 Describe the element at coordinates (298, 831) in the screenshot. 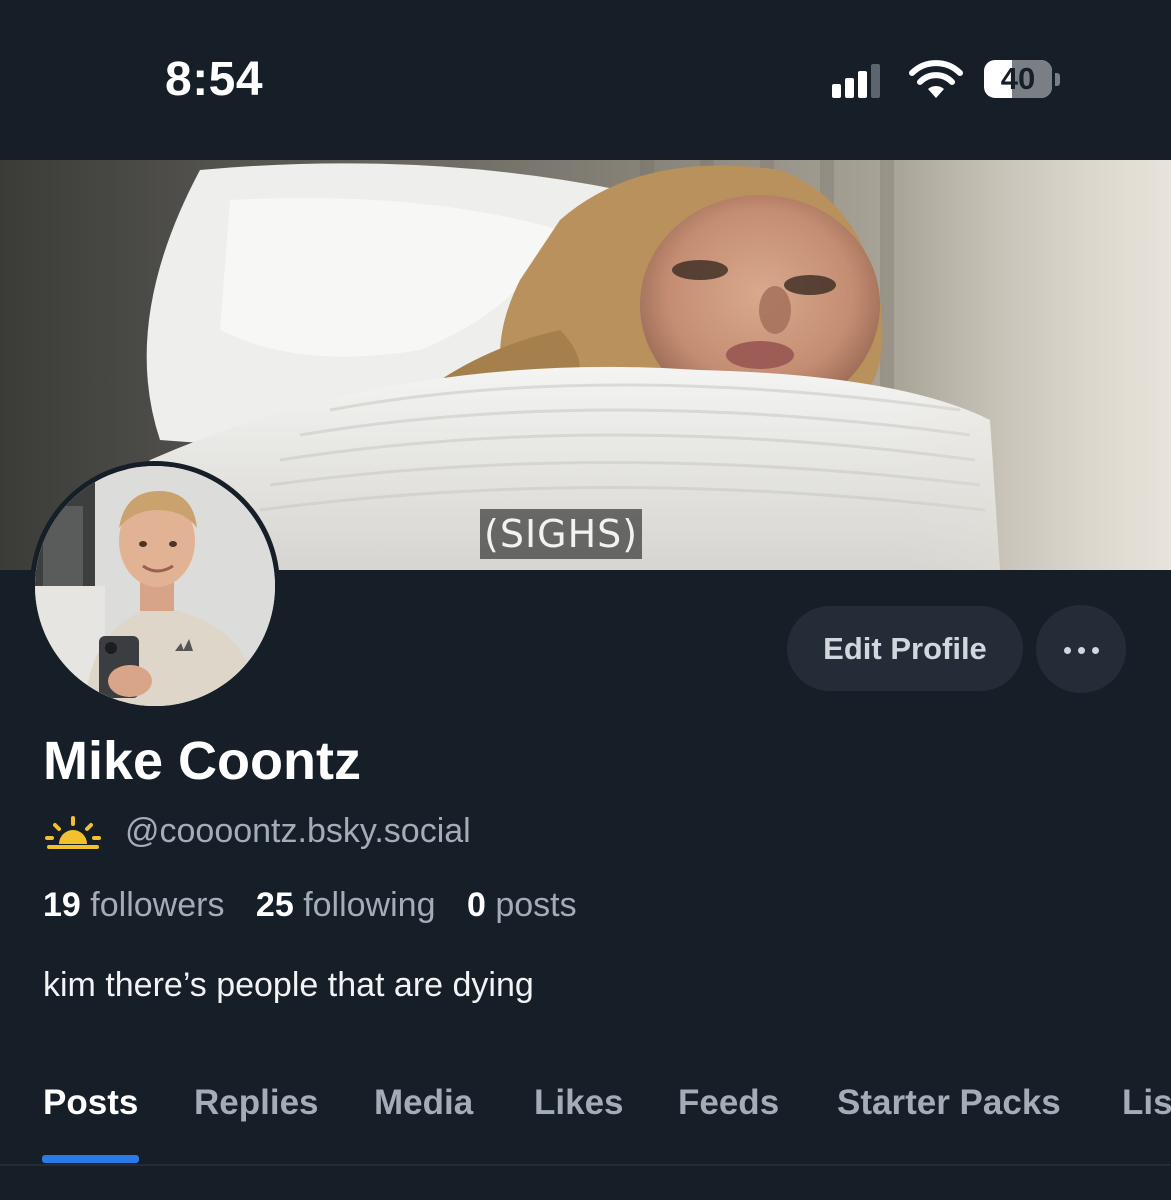

I see `profile-handle: @coooontz.bsky.social` at that location.